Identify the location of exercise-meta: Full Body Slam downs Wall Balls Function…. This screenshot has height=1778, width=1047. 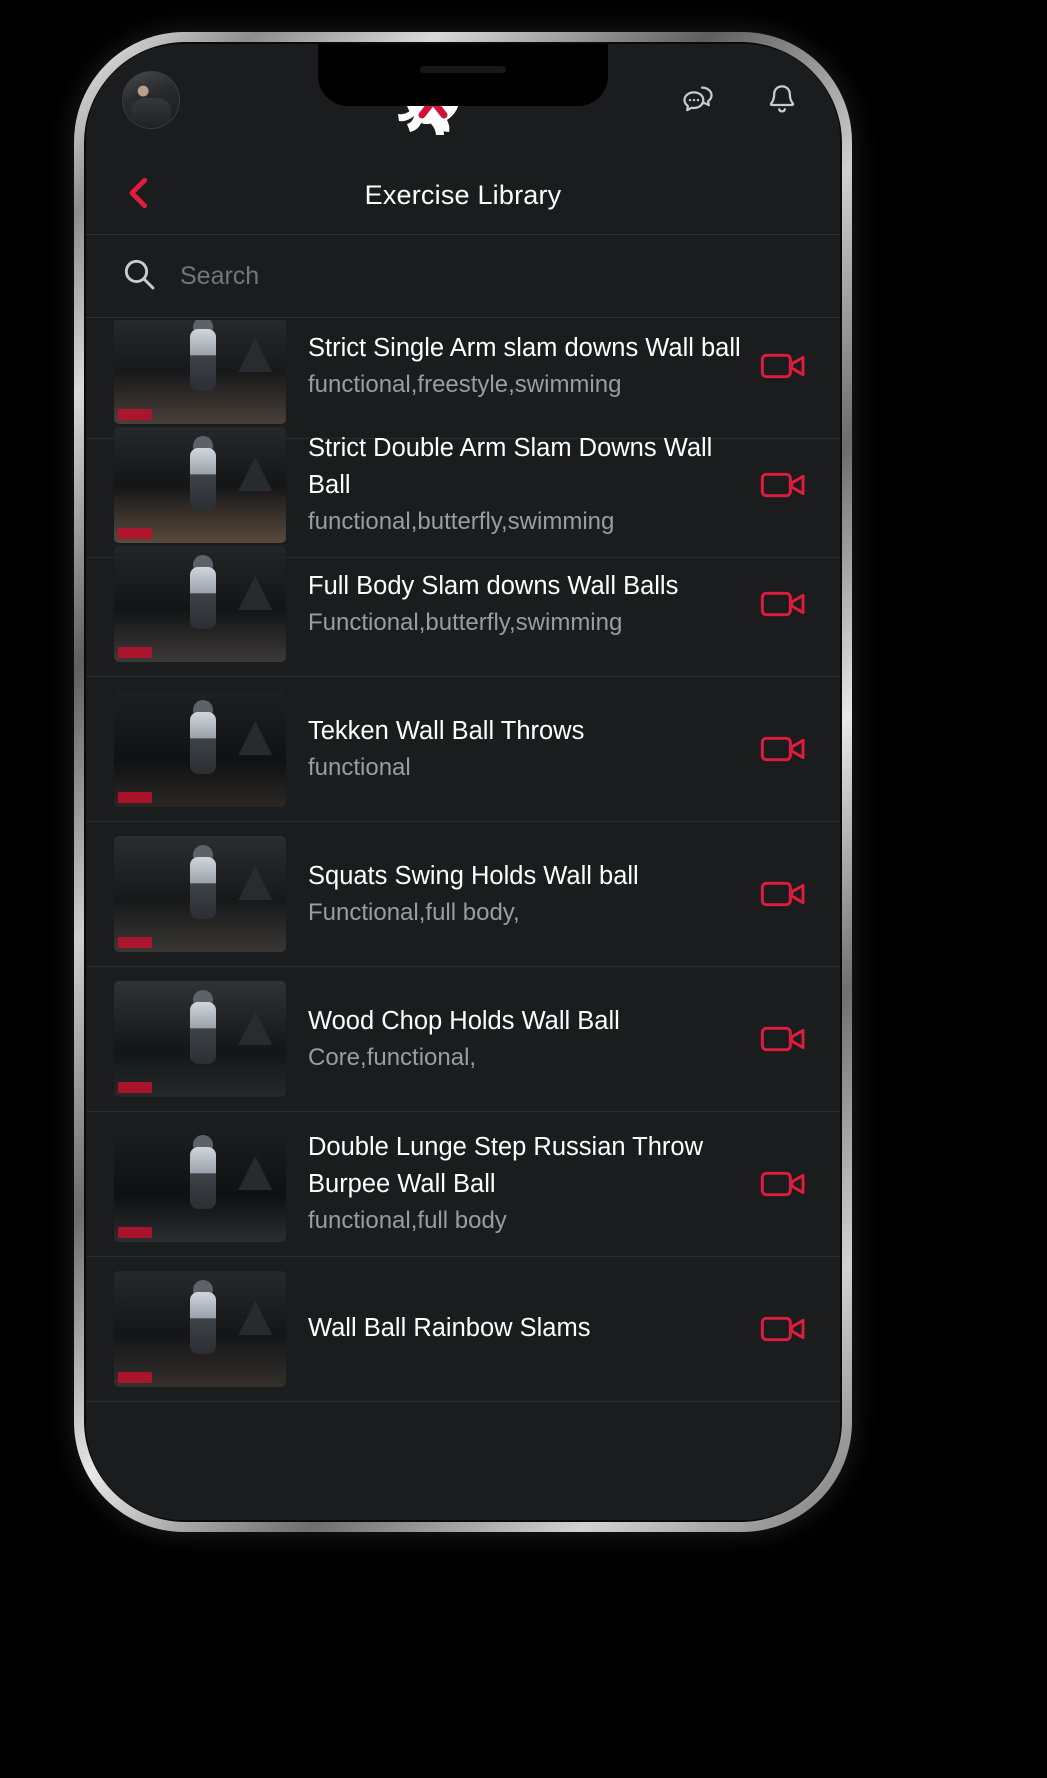
(521, 604).